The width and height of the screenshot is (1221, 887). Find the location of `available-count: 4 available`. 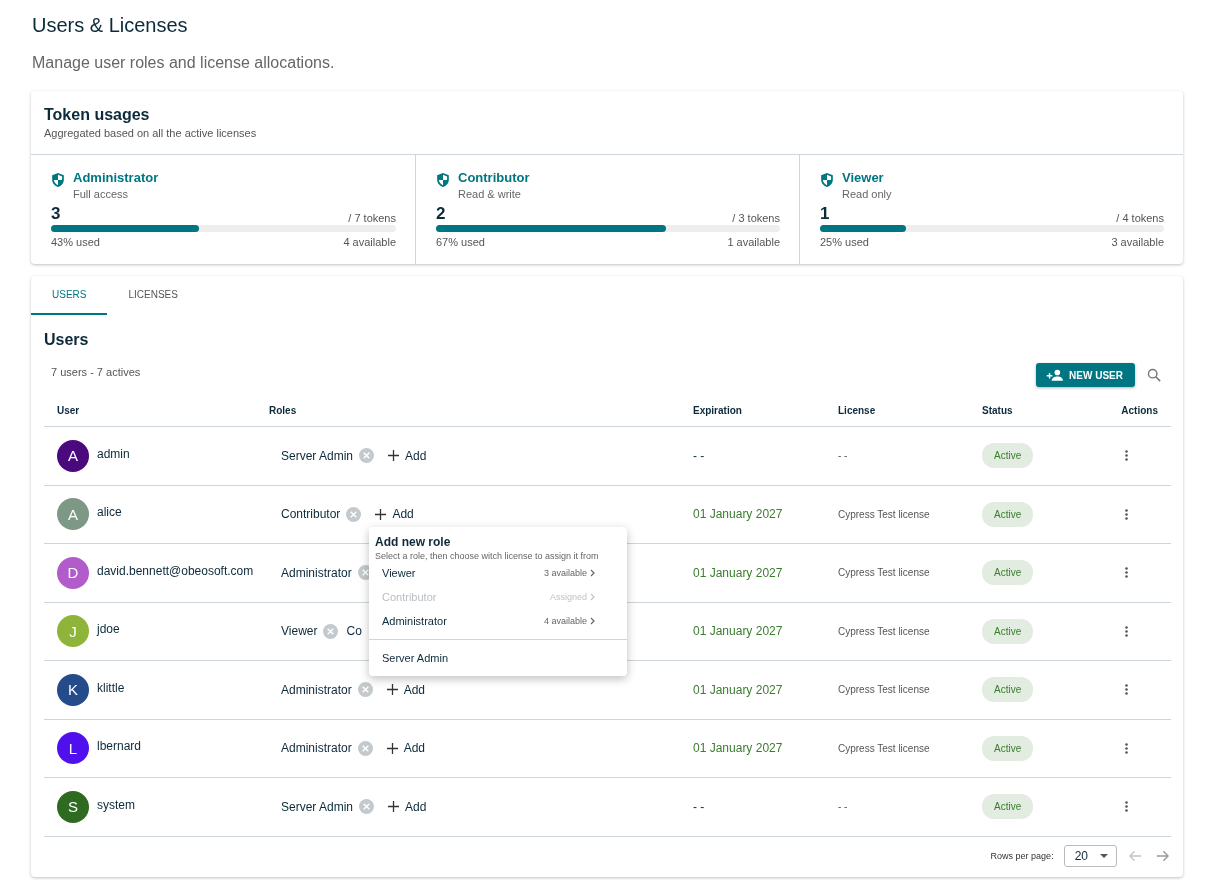

available-count: 4 available is located at coordinates (369, 242).